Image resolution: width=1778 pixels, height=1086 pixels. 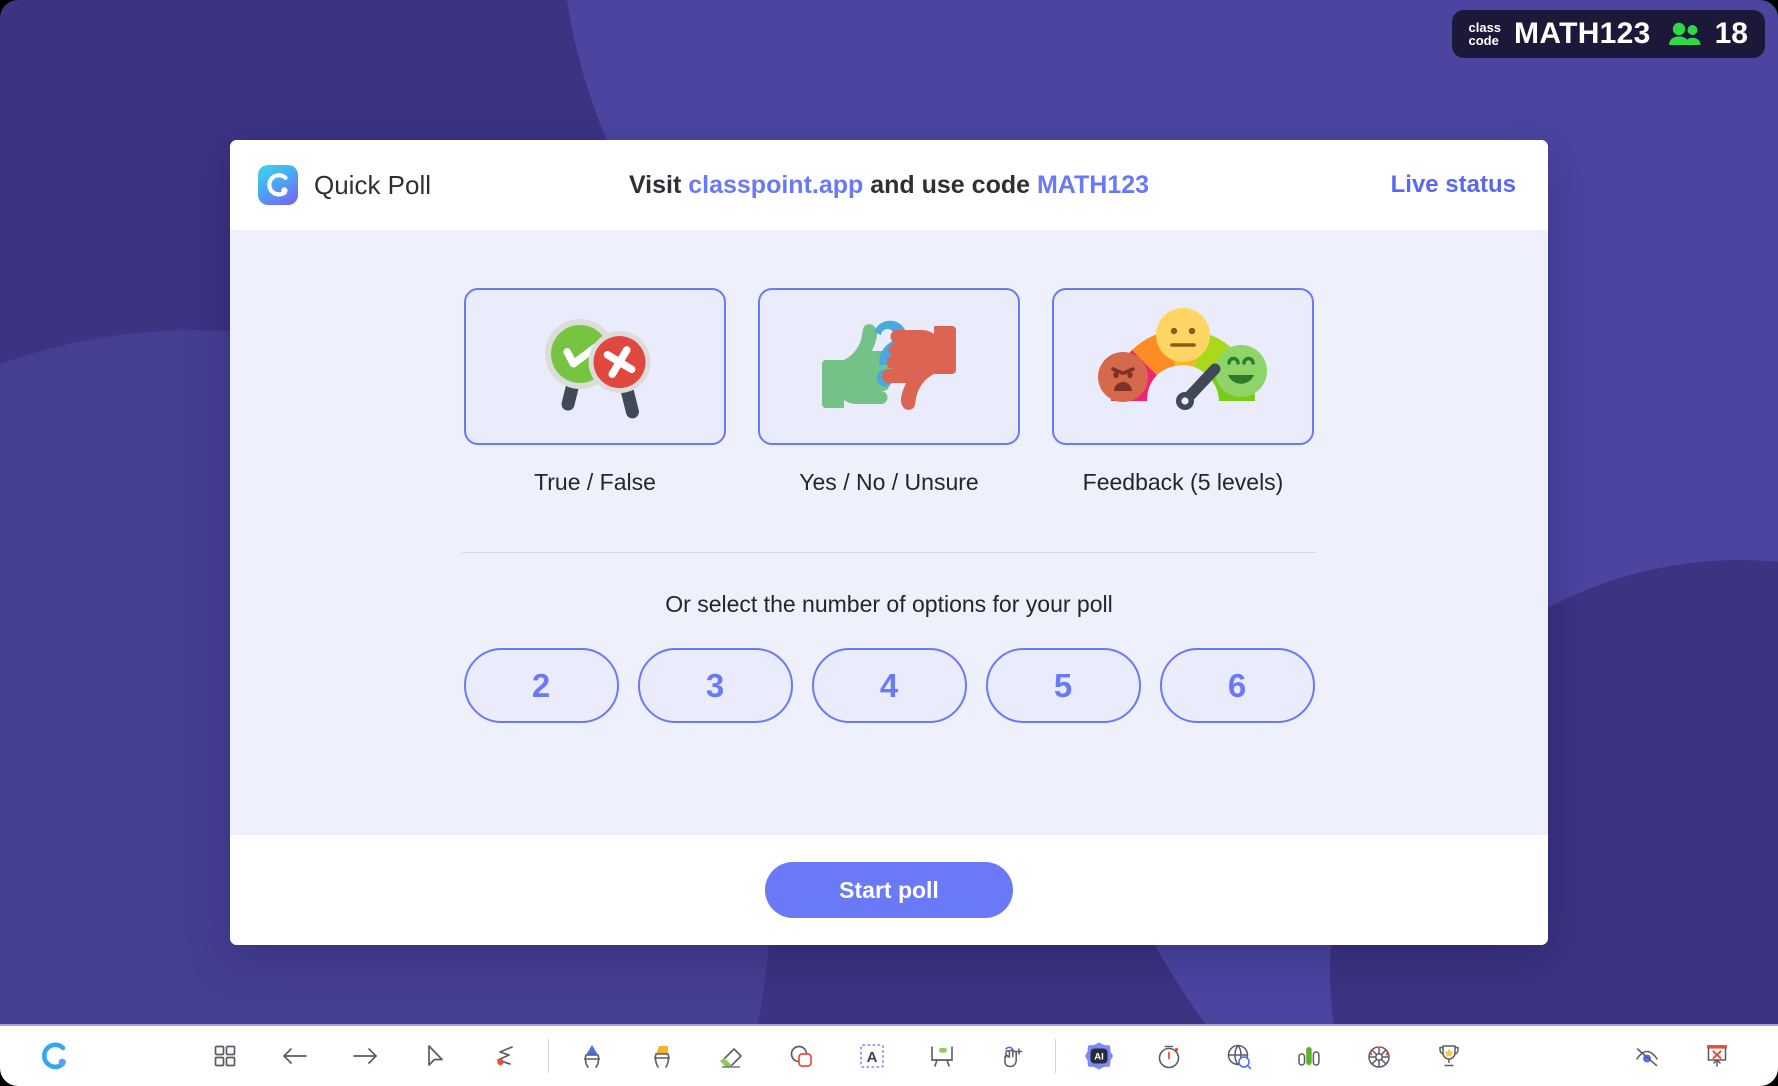 I want to click on poll-type-card-feedback, so click(x=1183, y=366).